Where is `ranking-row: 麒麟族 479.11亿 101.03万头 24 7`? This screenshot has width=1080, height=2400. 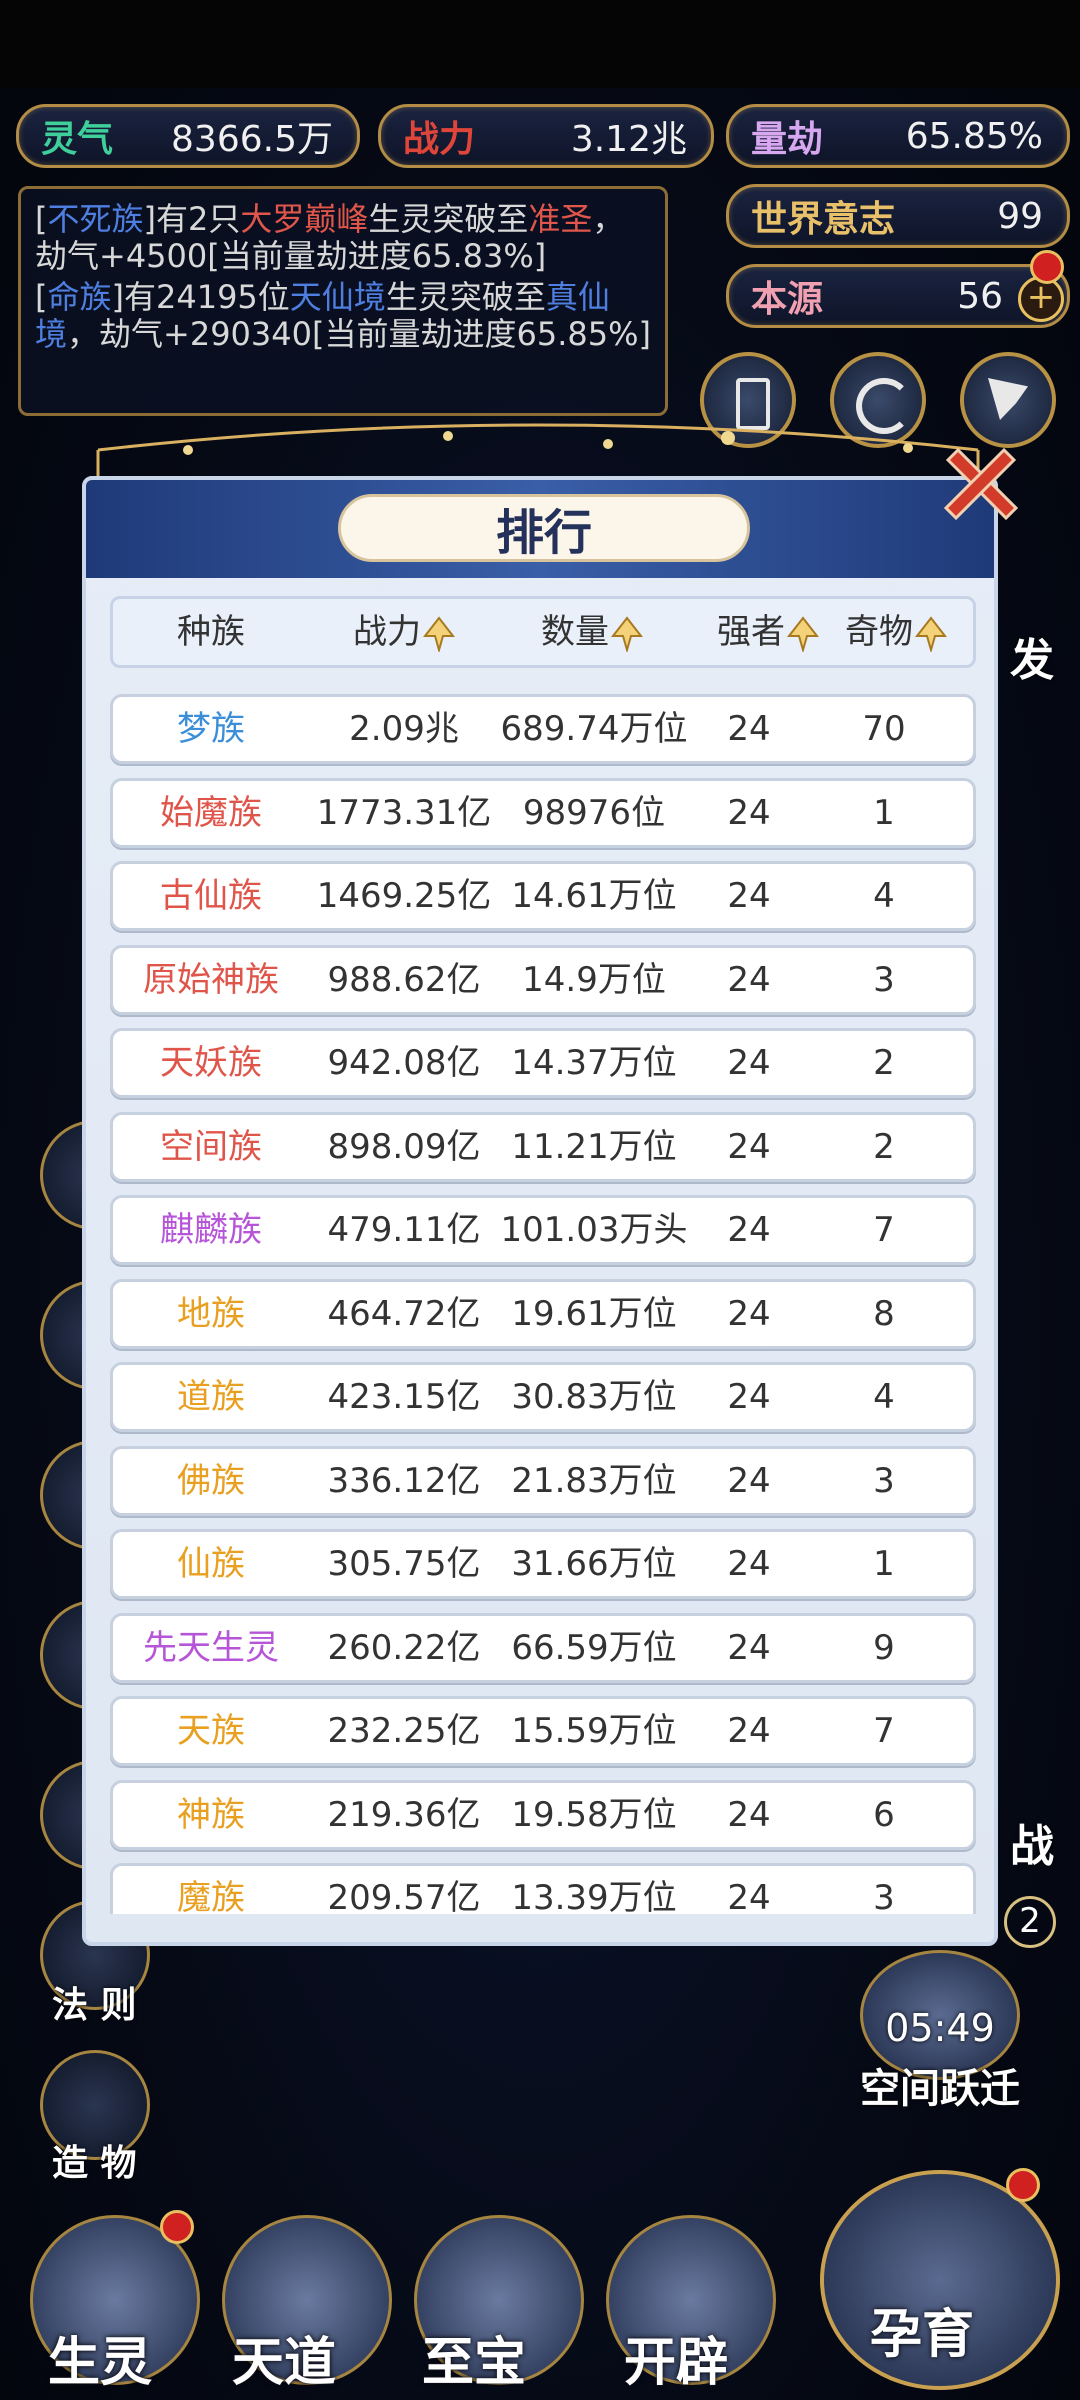
ranking-row: 麒麟族 479.11亿 101.03万头 24 7 is located at coordinates (543, 1230).